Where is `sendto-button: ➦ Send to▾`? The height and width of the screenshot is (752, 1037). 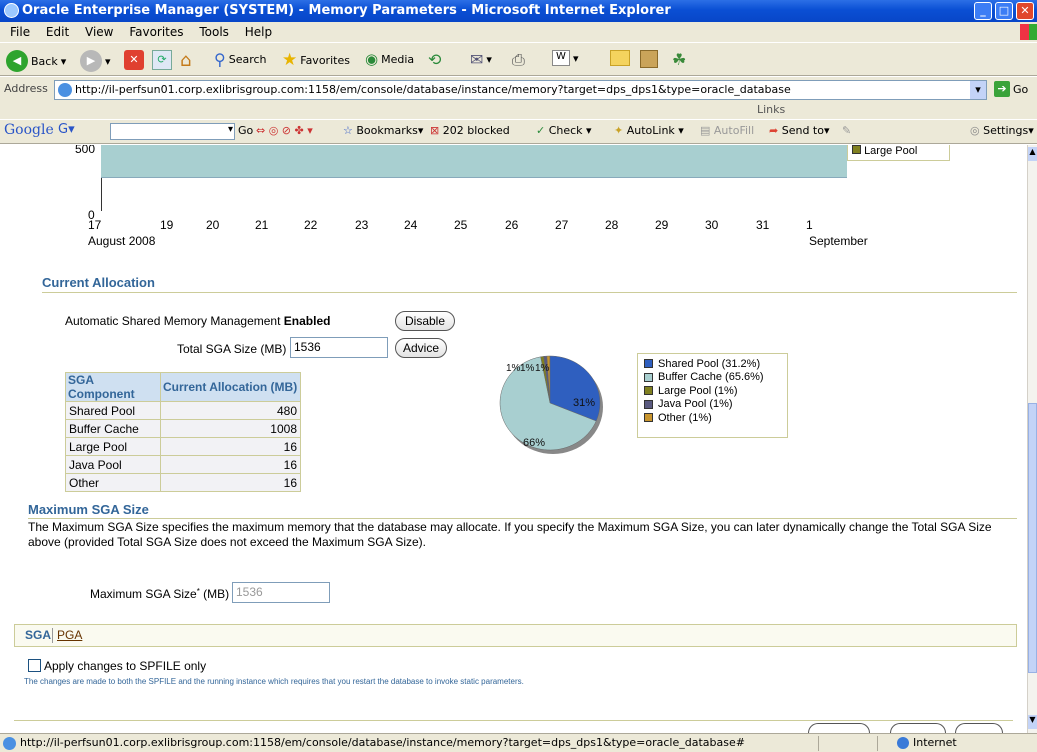 sendto-button: ➦ Send to▾ is located at coordinates (799, 130).